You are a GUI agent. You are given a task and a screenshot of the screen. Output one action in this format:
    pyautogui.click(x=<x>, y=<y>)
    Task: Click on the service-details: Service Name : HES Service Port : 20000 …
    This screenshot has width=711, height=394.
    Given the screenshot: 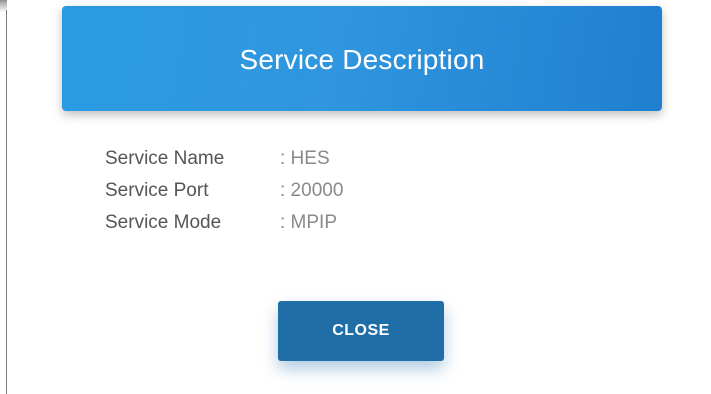 What is the action you would take?
    pyautogui.click(x=224, y=191)
    